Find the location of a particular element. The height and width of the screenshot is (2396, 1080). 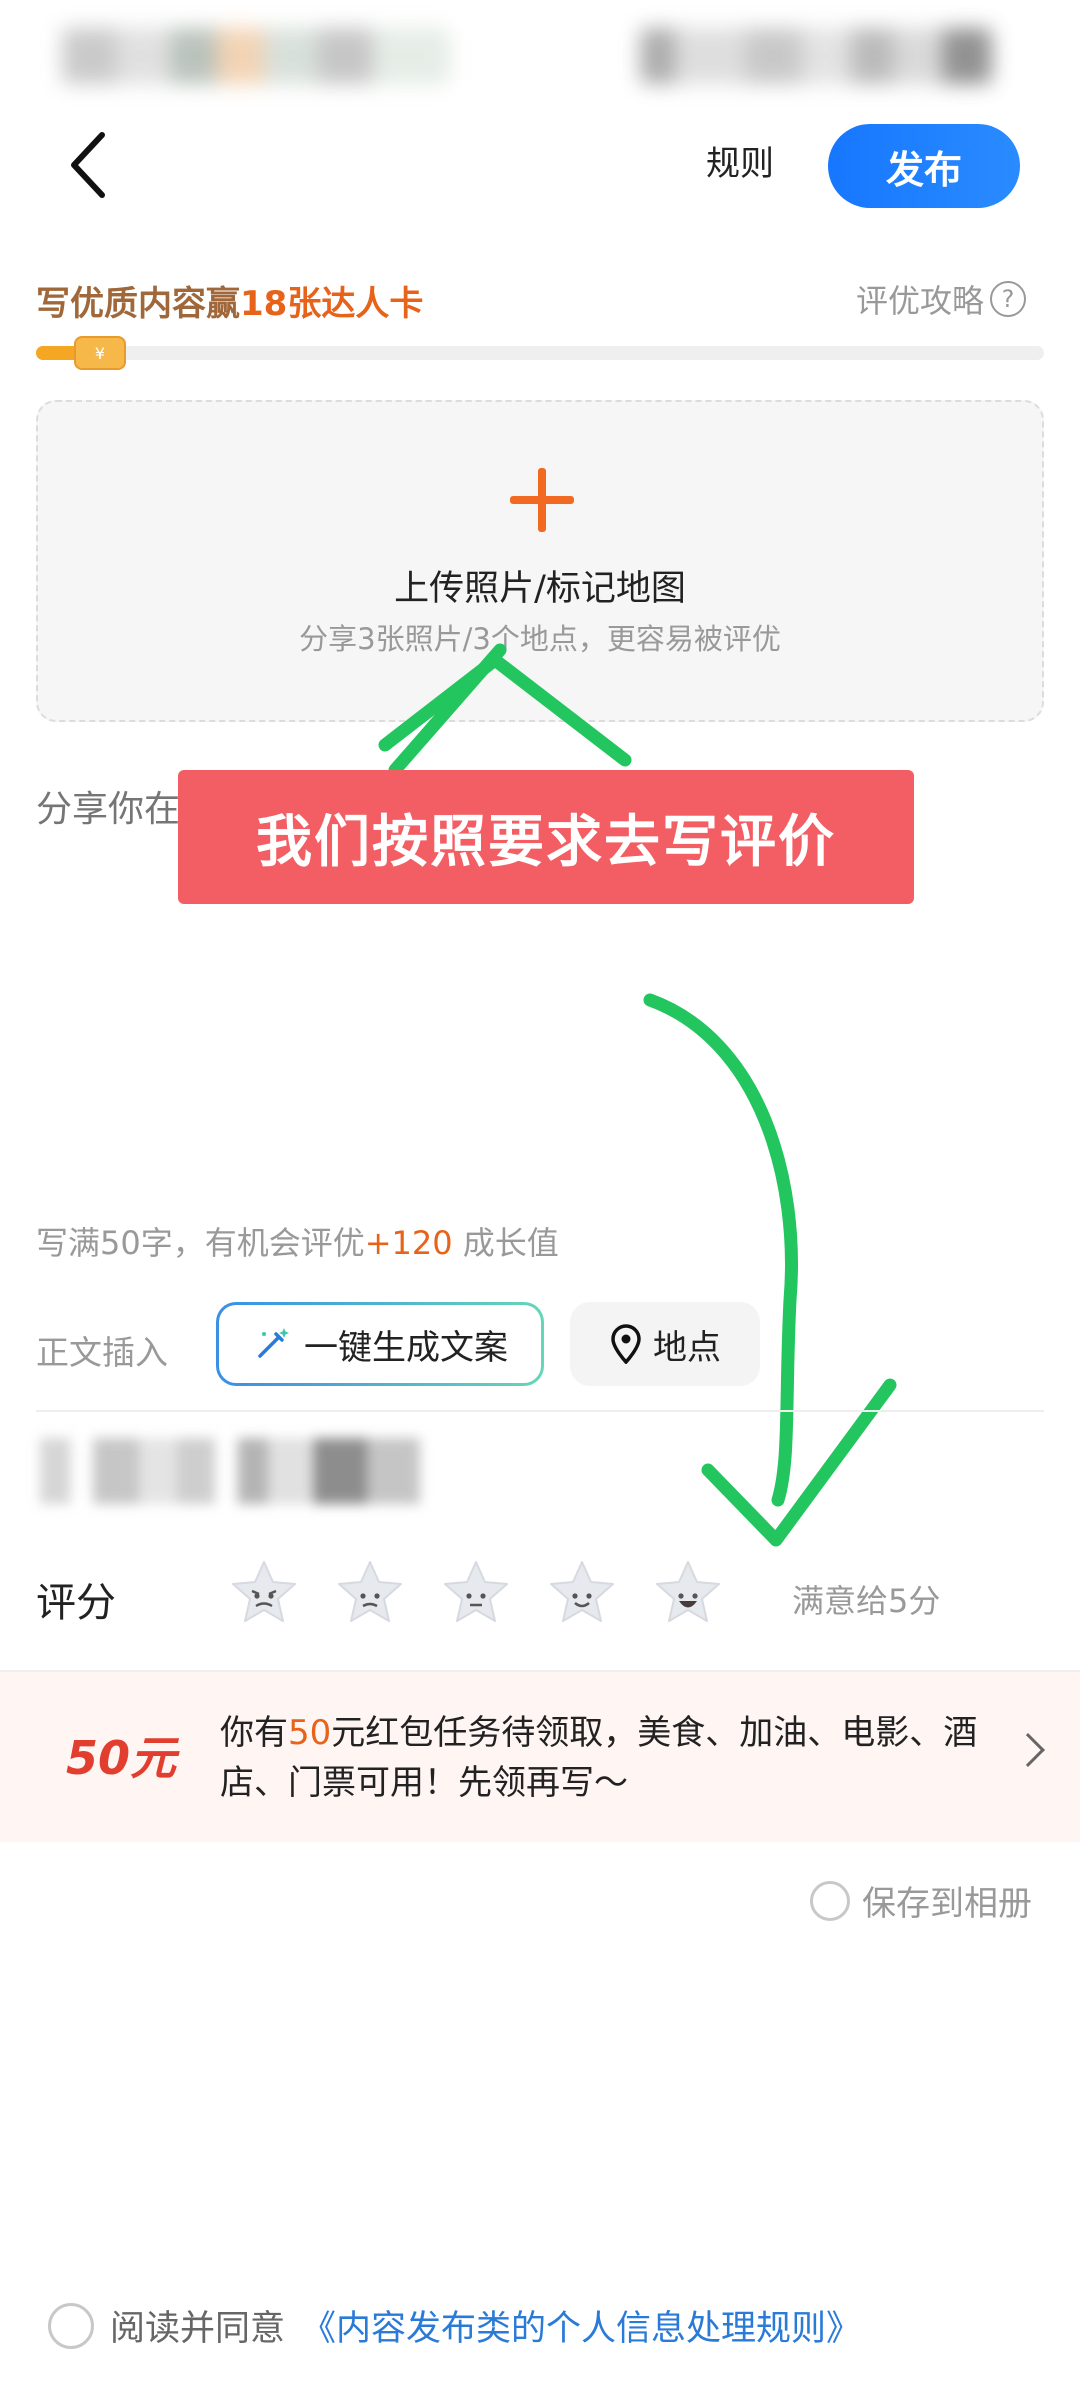

publish-button: 发布 is located at coordinates (924, 166).